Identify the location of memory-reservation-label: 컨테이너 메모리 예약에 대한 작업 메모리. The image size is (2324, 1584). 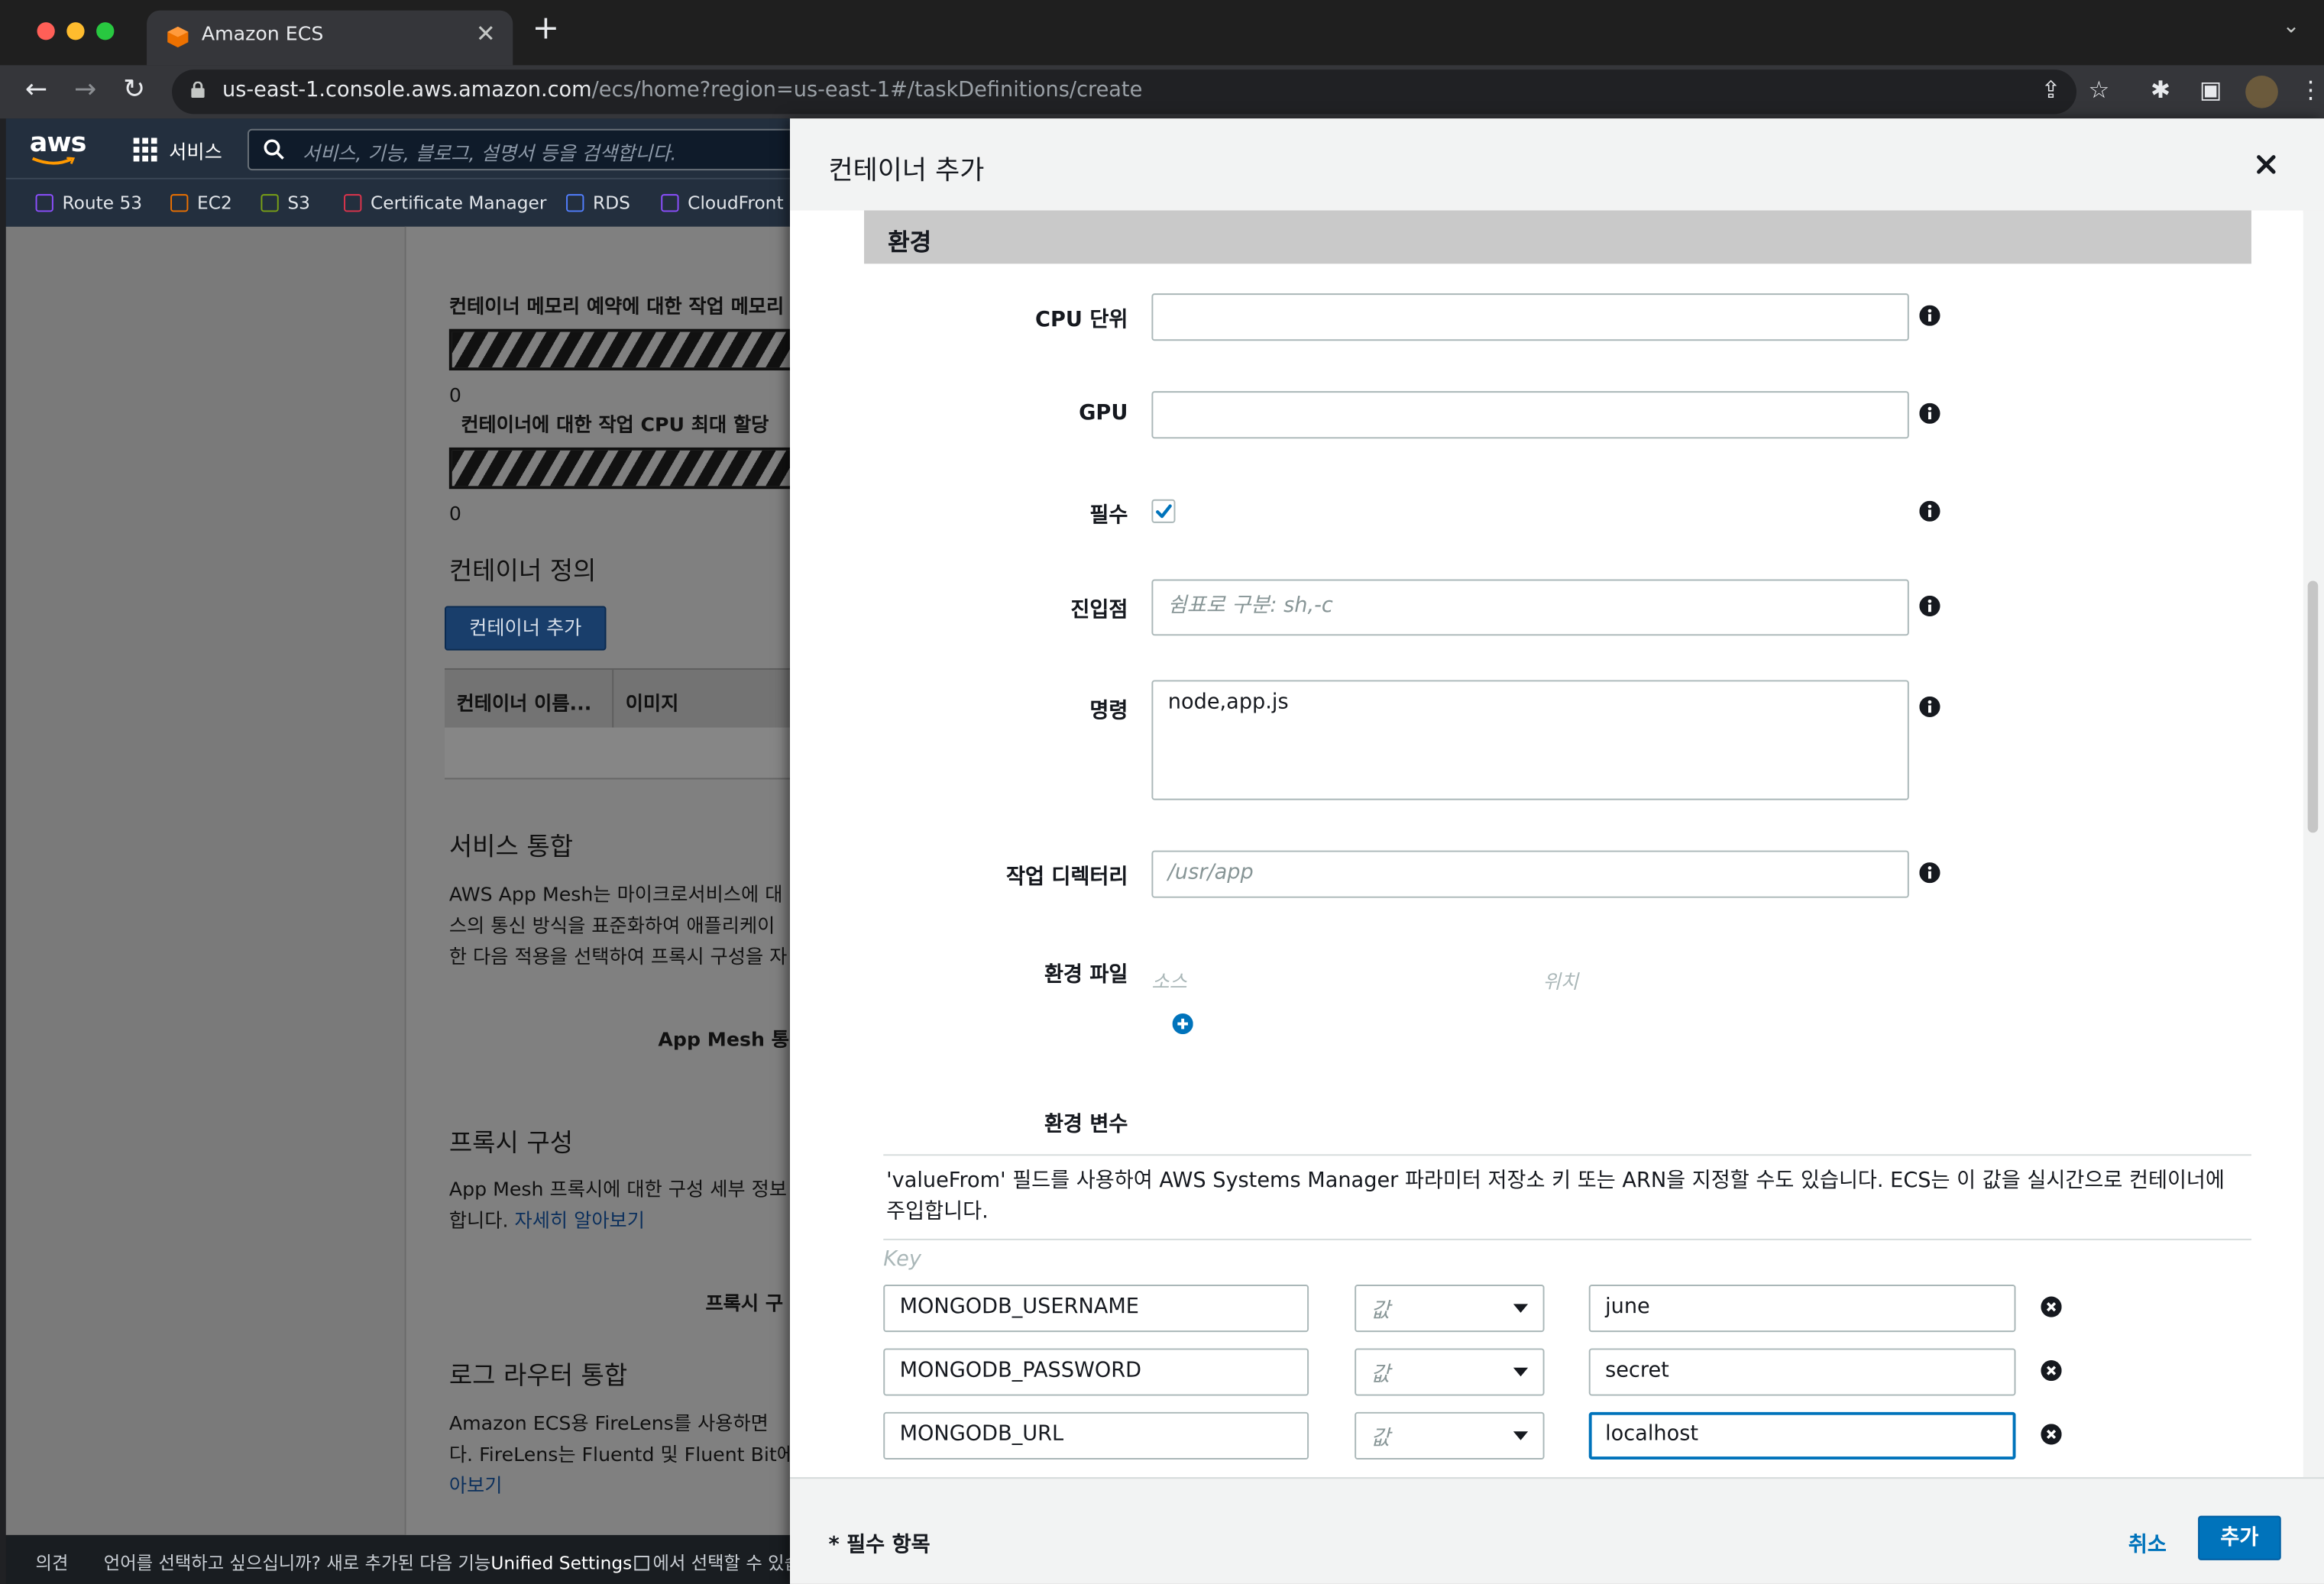
(616, 307).